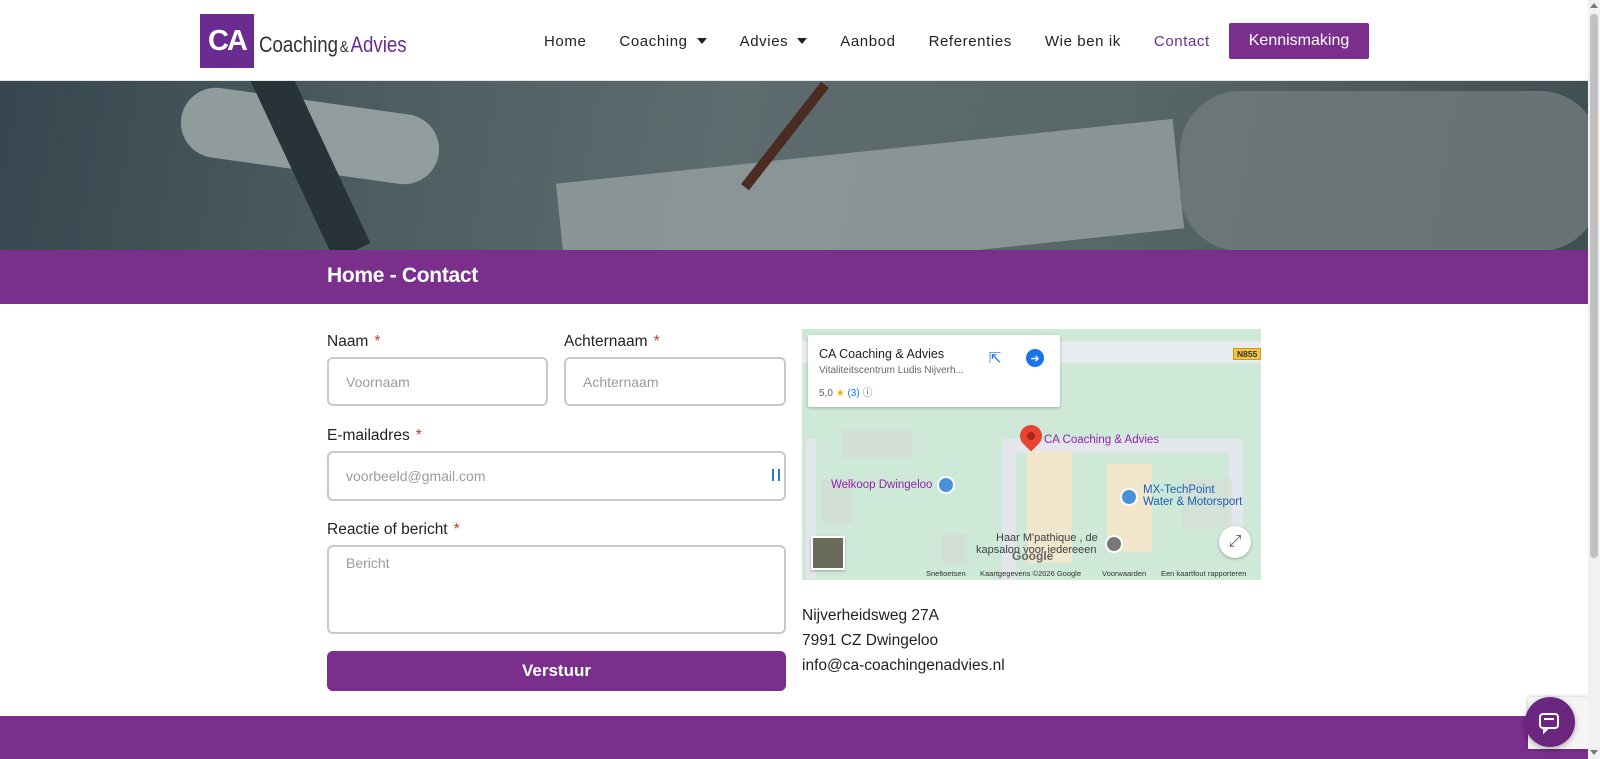  I want to click on nav-item-referenties: Referenties, so click(970, 41).